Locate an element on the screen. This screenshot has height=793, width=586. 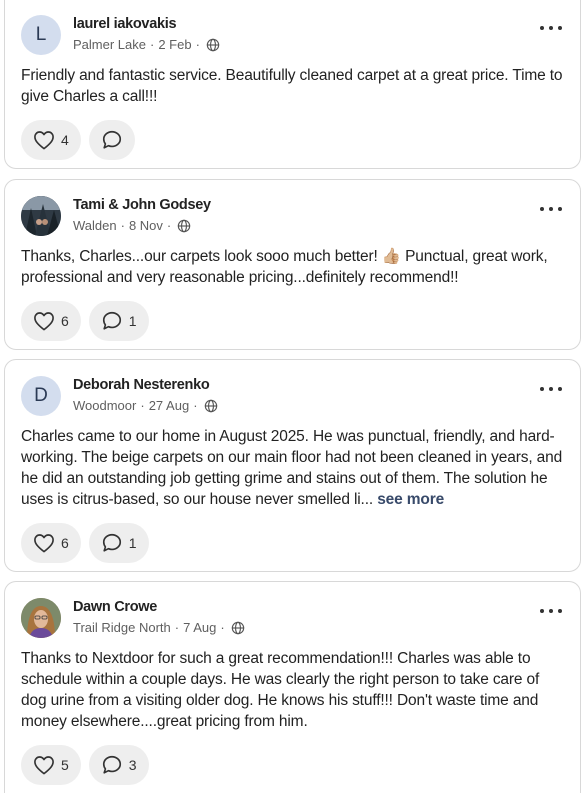
avatar: L is located at coordinates (41, 35).